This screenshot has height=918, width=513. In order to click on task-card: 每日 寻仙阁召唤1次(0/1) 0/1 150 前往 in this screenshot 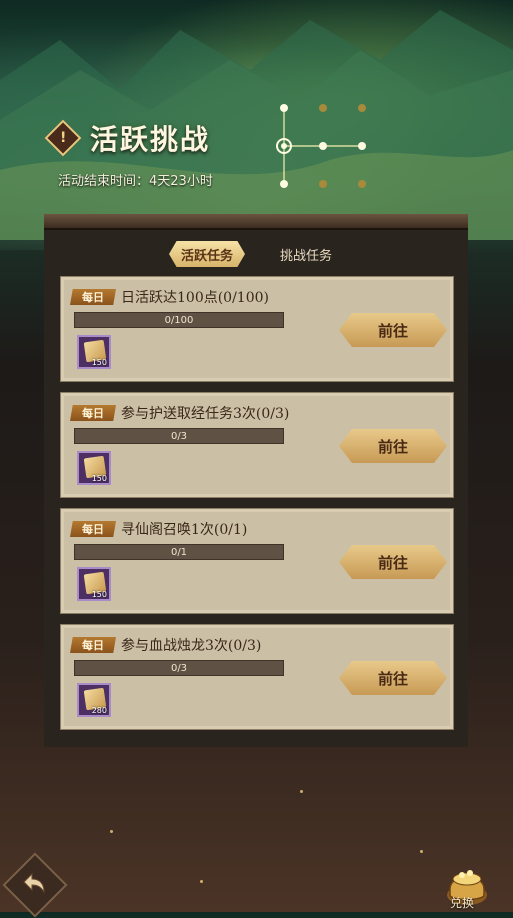, I will do `click(257, 561)`.